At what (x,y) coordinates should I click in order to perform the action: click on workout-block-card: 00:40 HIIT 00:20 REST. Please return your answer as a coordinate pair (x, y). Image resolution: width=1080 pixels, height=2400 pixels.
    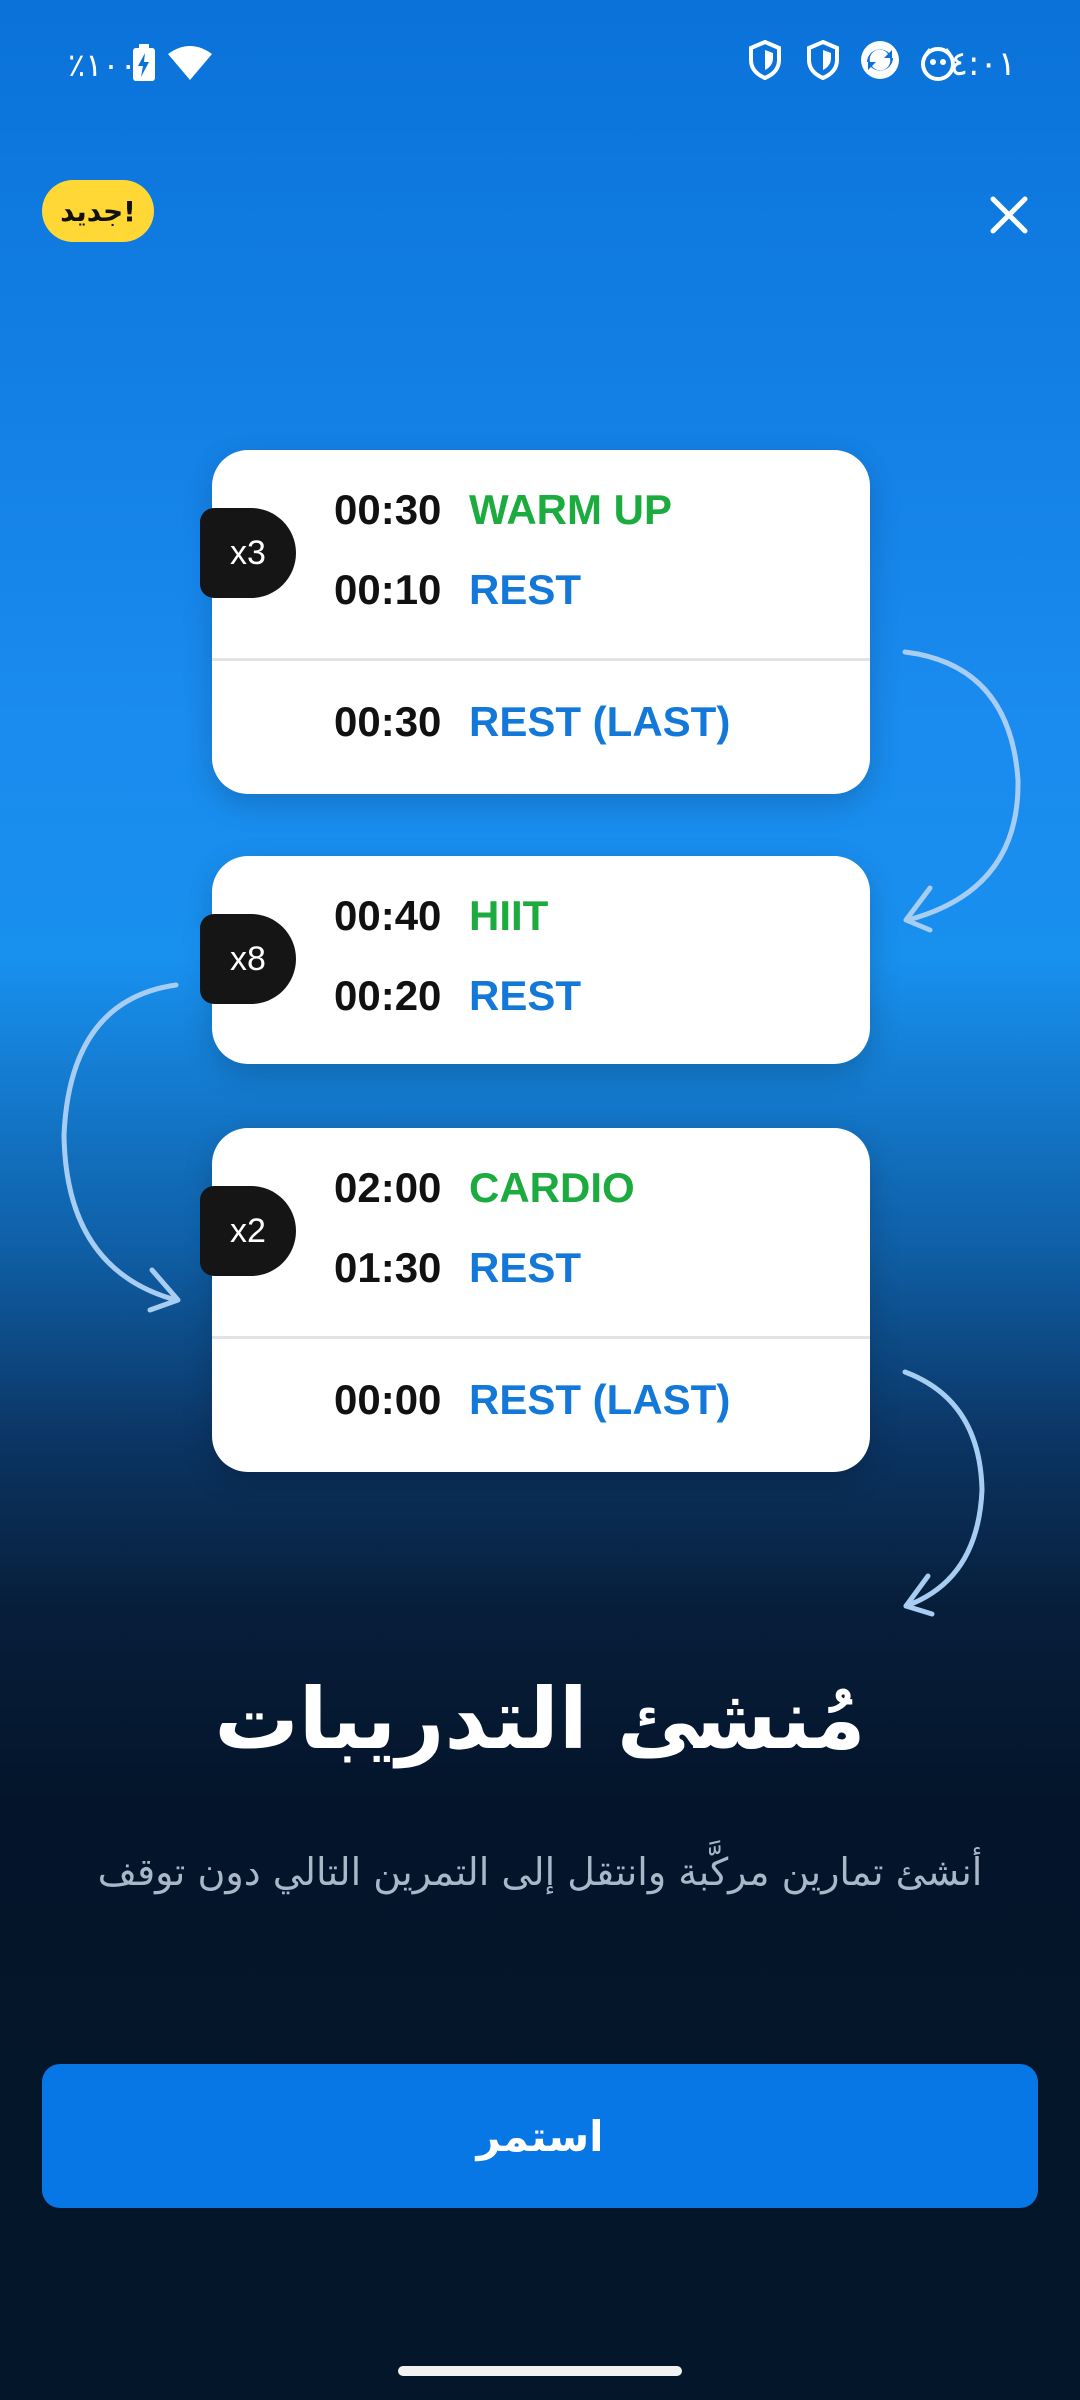
    Looking at the image, I should click on (541, 960).